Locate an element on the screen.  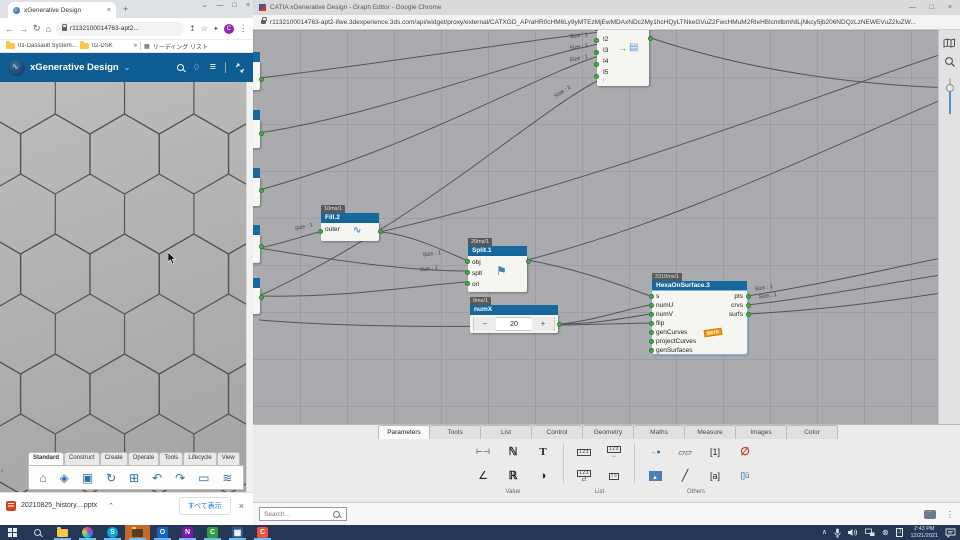
tab-color: Color is located at coordinates (812, 432).